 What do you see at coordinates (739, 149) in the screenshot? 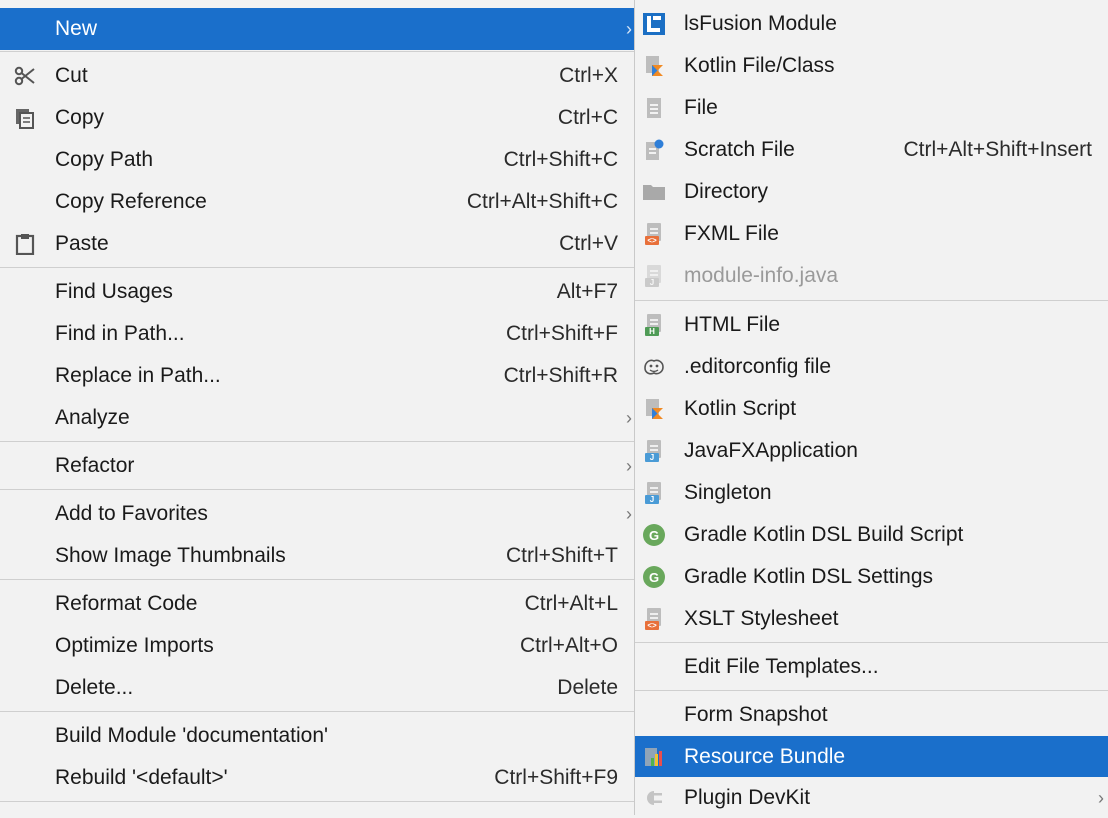
I see `menu-item-label: Scratch File` at bounding box center [739, 149].